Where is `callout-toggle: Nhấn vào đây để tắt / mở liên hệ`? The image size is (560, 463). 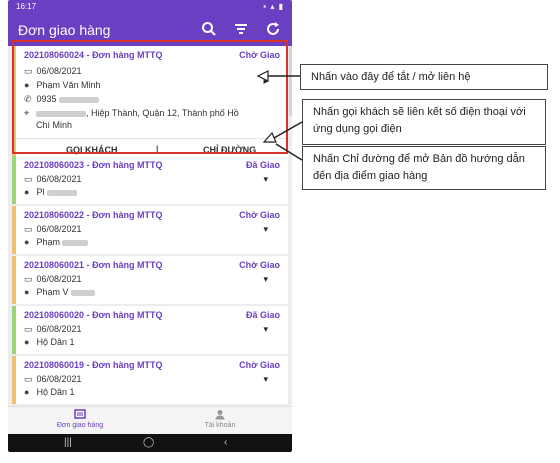
callout-toggle: Nhấn vào đây để tắt / mở liên hệ is located at coordinates (424, 77).